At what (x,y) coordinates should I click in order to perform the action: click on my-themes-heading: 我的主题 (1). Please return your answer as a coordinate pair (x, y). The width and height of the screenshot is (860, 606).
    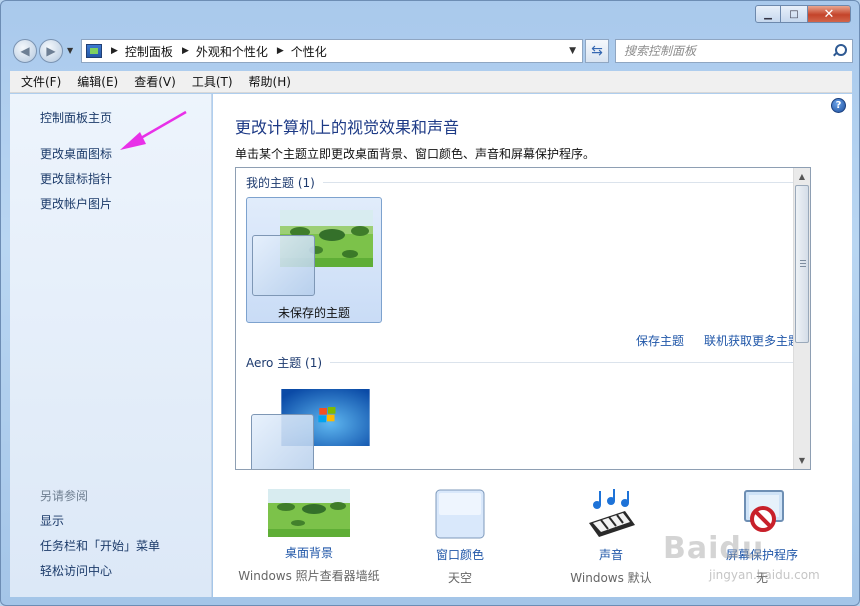
    Looking at the image, I should click on (528, 182).